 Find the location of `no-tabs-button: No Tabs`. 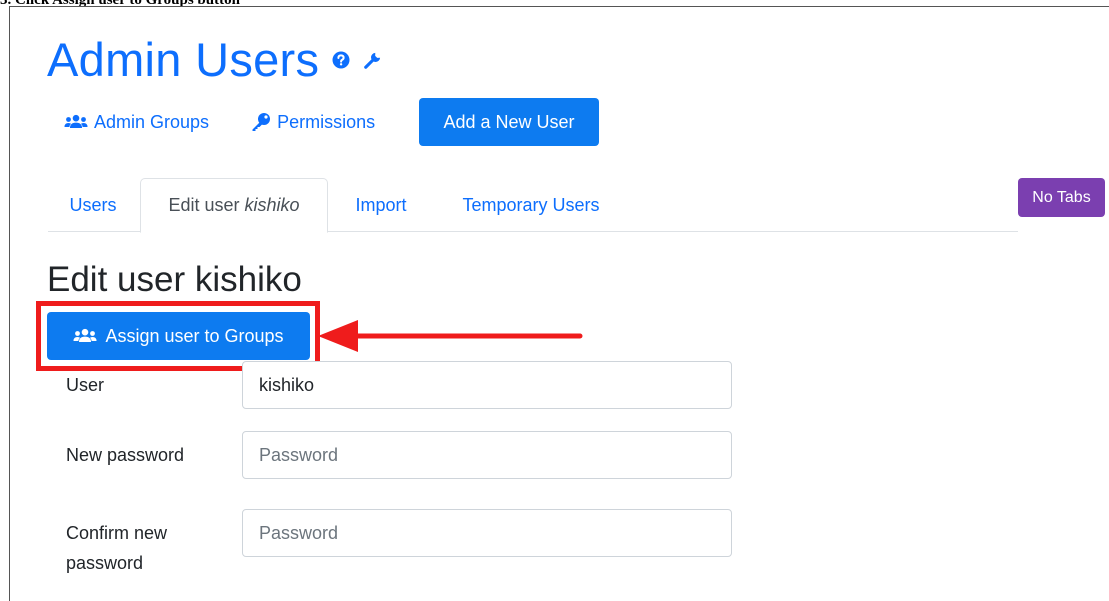

no-tabs-button: No Tabs is located at coordinates (1061, 197).